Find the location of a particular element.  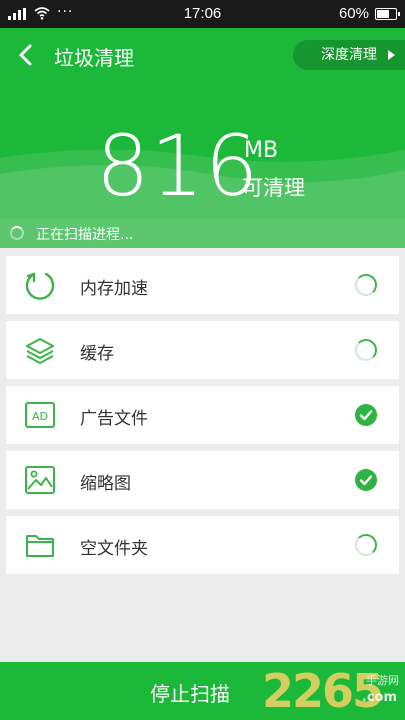

item-label: 内存加速 is located at coordinates (114, 289).